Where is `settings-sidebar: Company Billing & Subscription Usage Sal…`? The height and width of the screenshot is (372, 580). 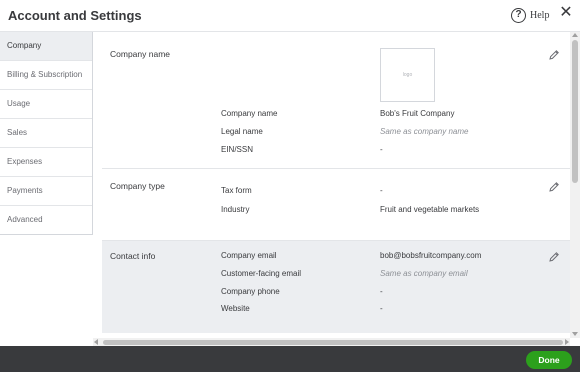
settings-sidebar: Company Billing & Subscription Usage Sal… is located at coordinates (46, 133).